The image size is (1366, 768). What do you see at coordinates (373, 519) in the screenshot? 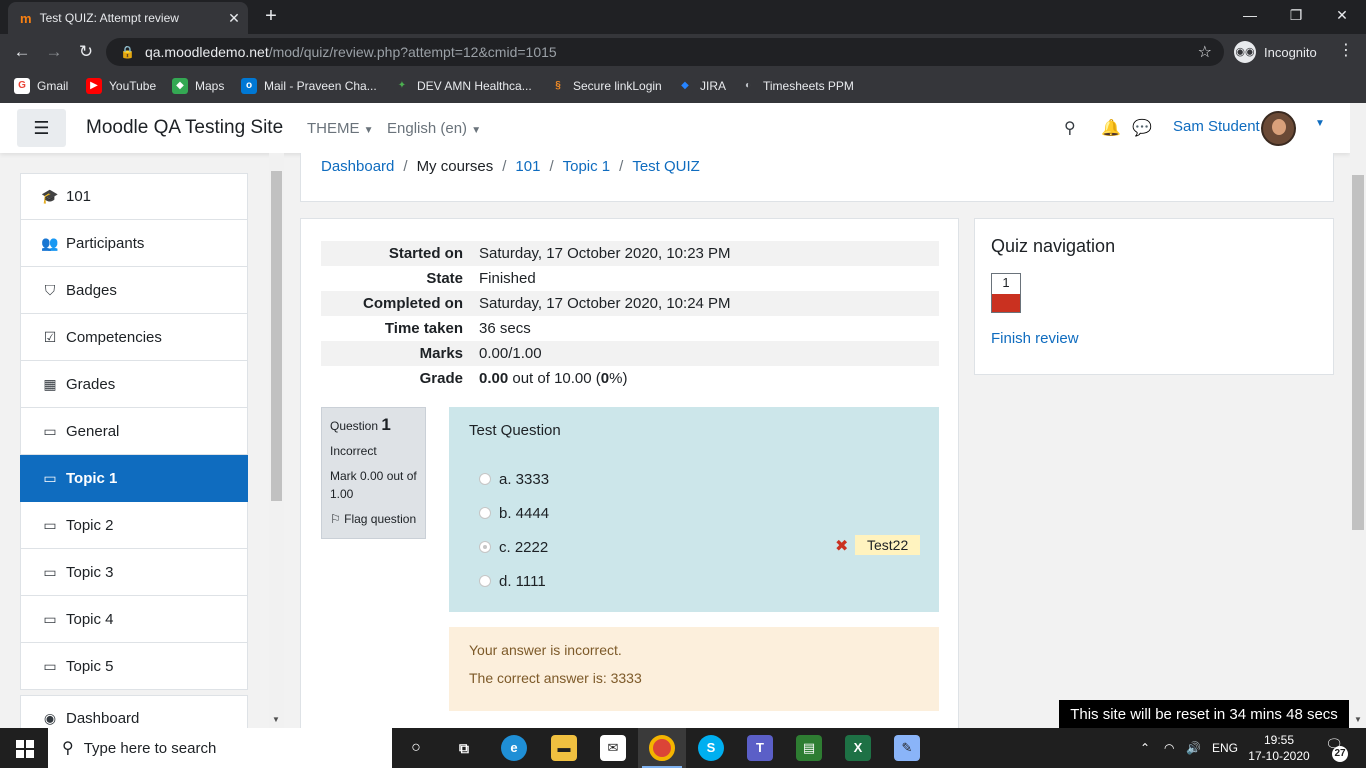
I see `flag-question-link: ⚐ Flag question` at bounding box center [373, 519].